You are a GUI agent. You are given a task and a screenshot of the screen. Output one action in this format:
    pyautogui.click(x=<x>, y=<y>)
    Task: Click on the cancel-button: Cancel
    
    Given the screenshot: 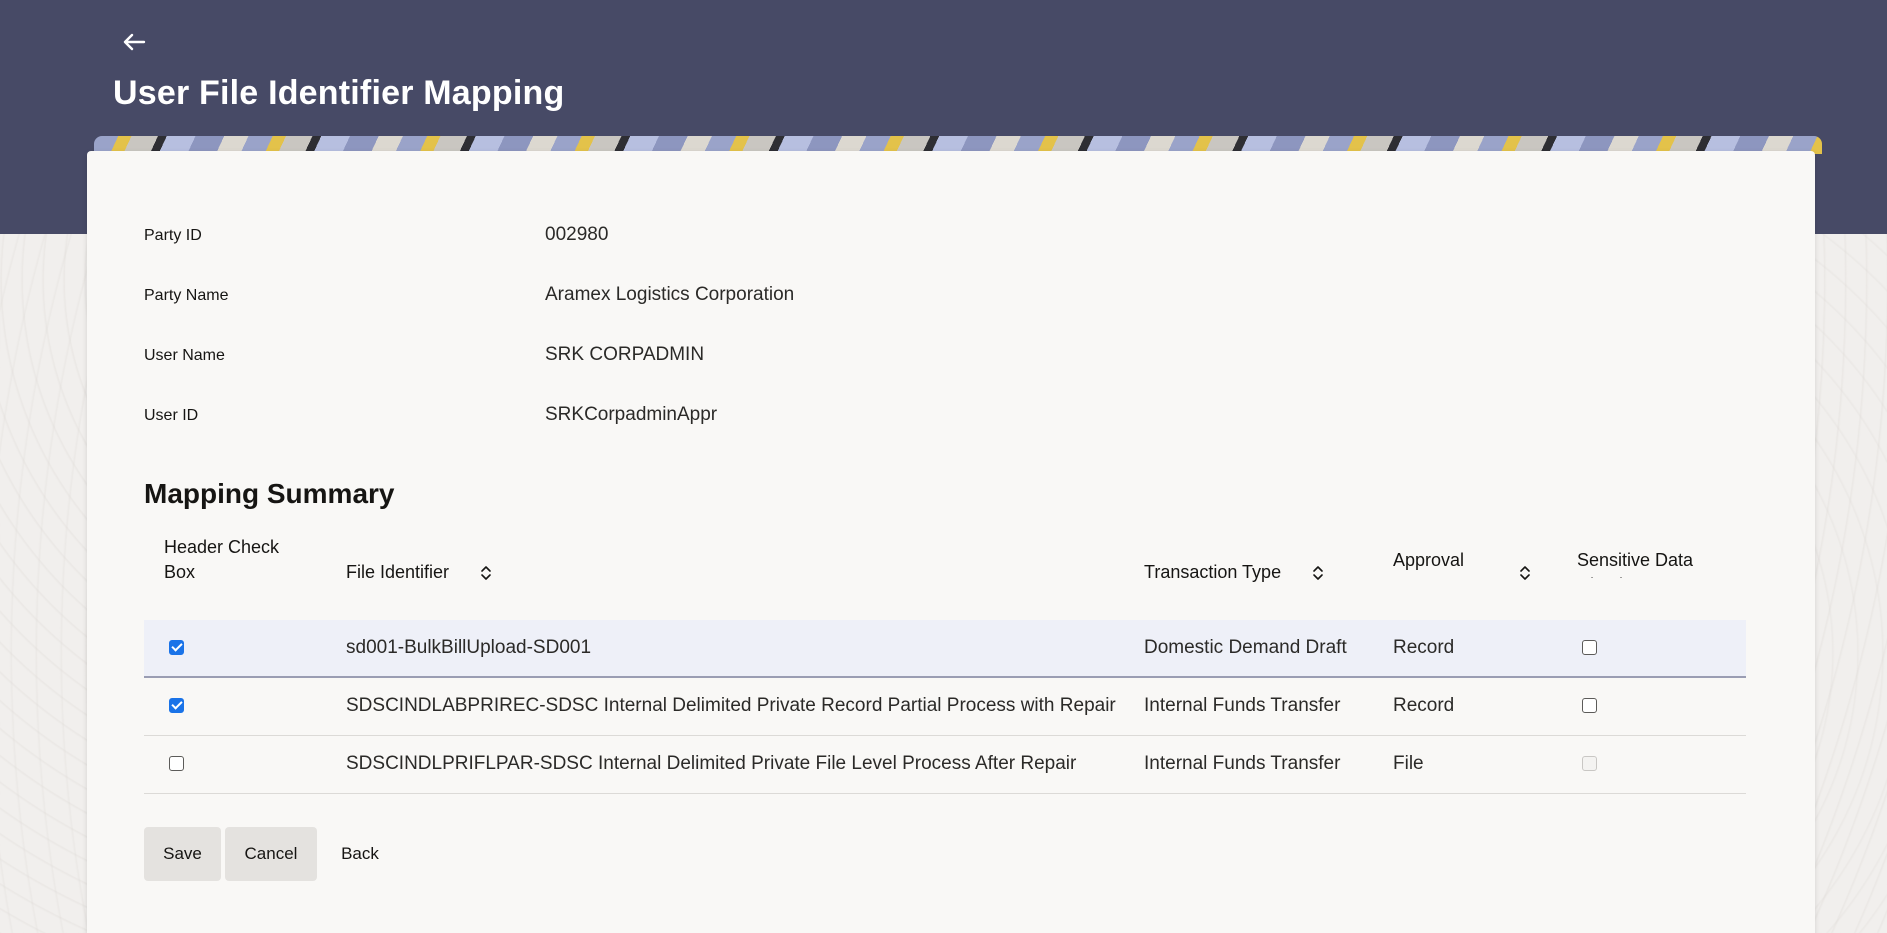 What is the action you would take?
    pyautogui.click(x=271, y=854)
    